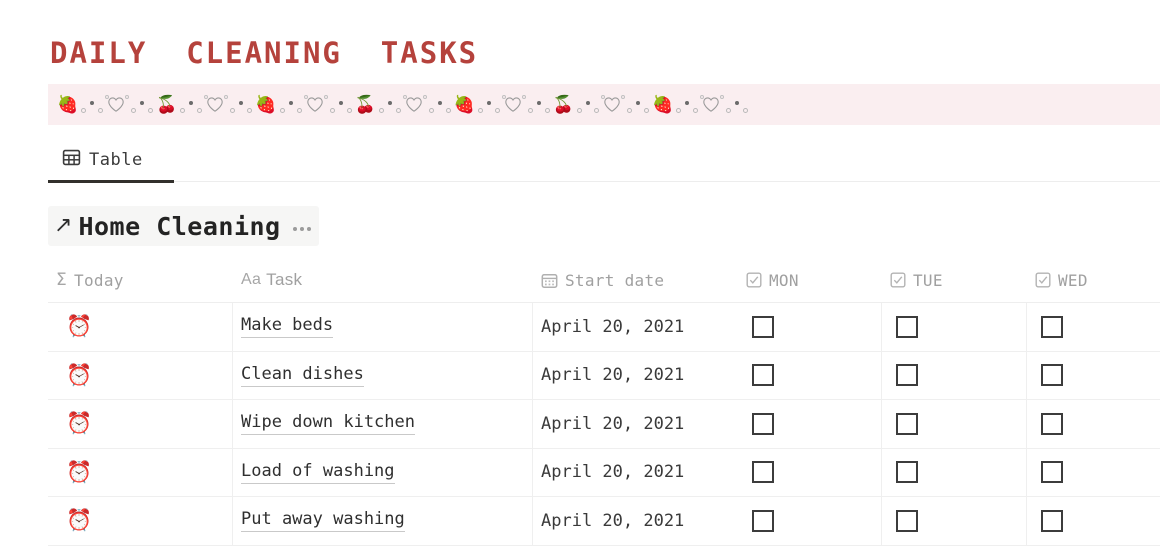  Describe the element at coordinates (635, 280) in the screenshot. I see `column-header-start-date: Start date` at that location.